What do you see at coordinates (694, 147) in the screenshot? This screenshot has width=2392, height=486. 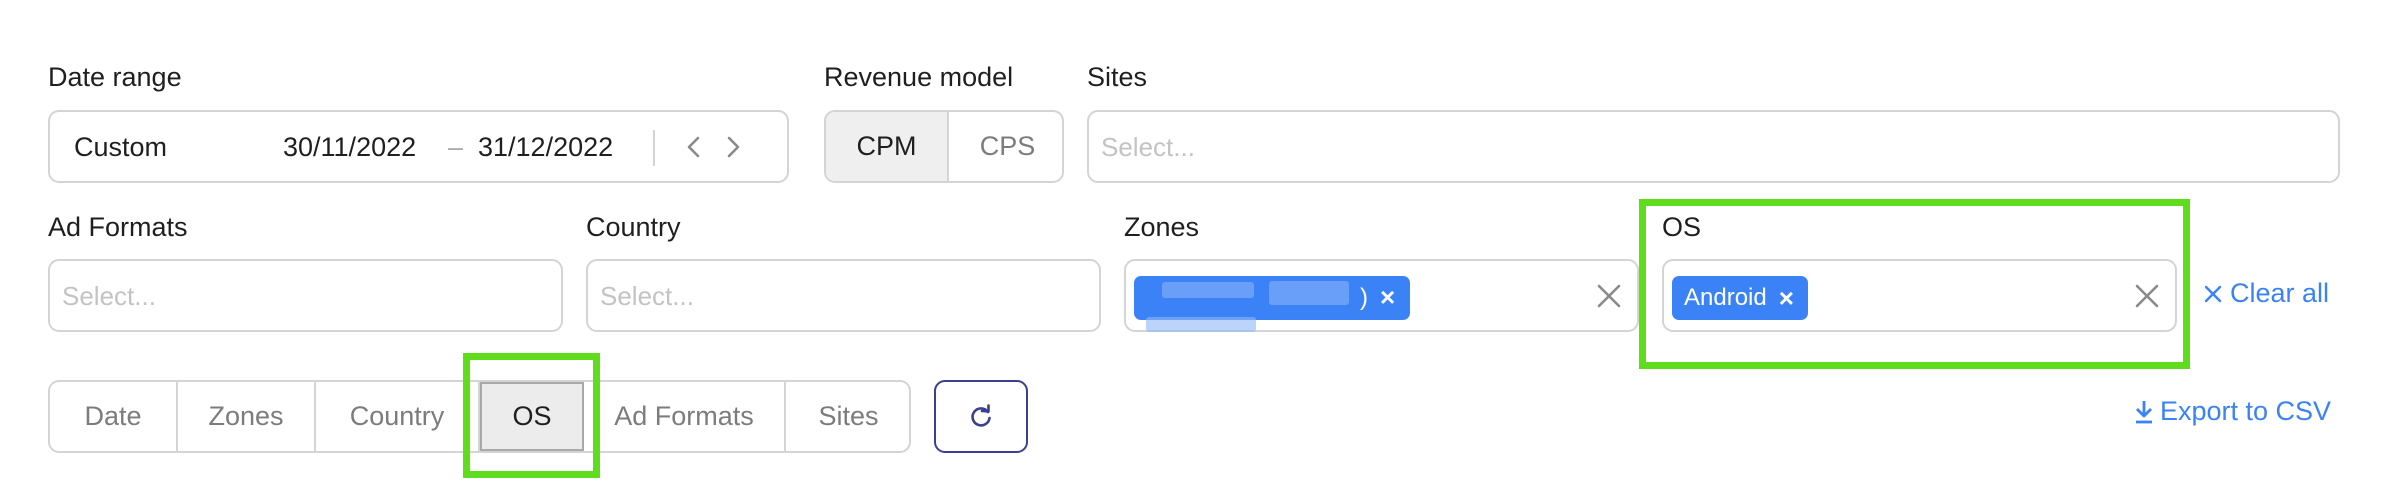 I see `chevron-left-icon` at bounding box center [694, 147].